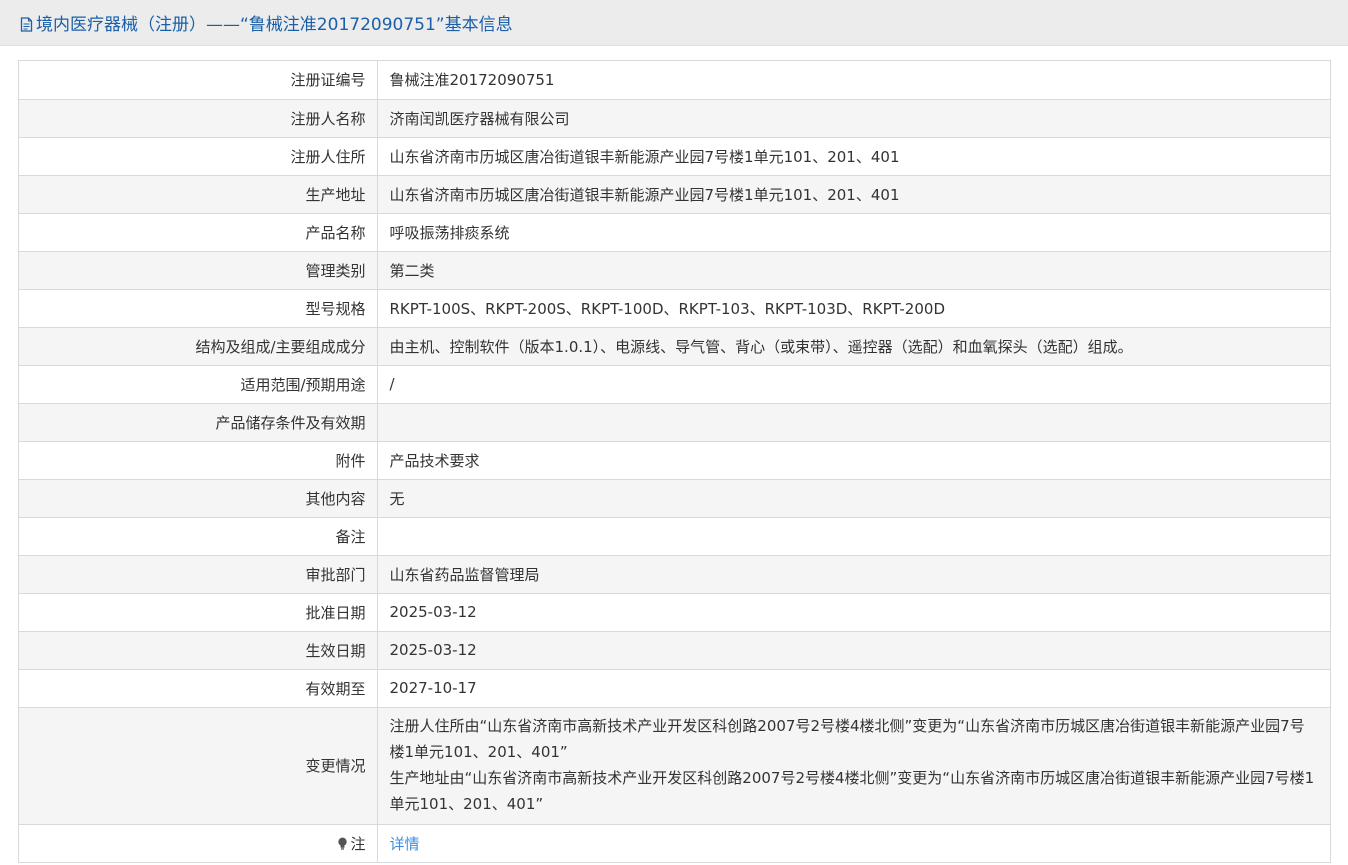 The height and width of the screenshot is (865, 1348). What do you see at coordinates (198, 843) in the screenshot?
I see `note-label: 注` at bounding box center [198, 843].